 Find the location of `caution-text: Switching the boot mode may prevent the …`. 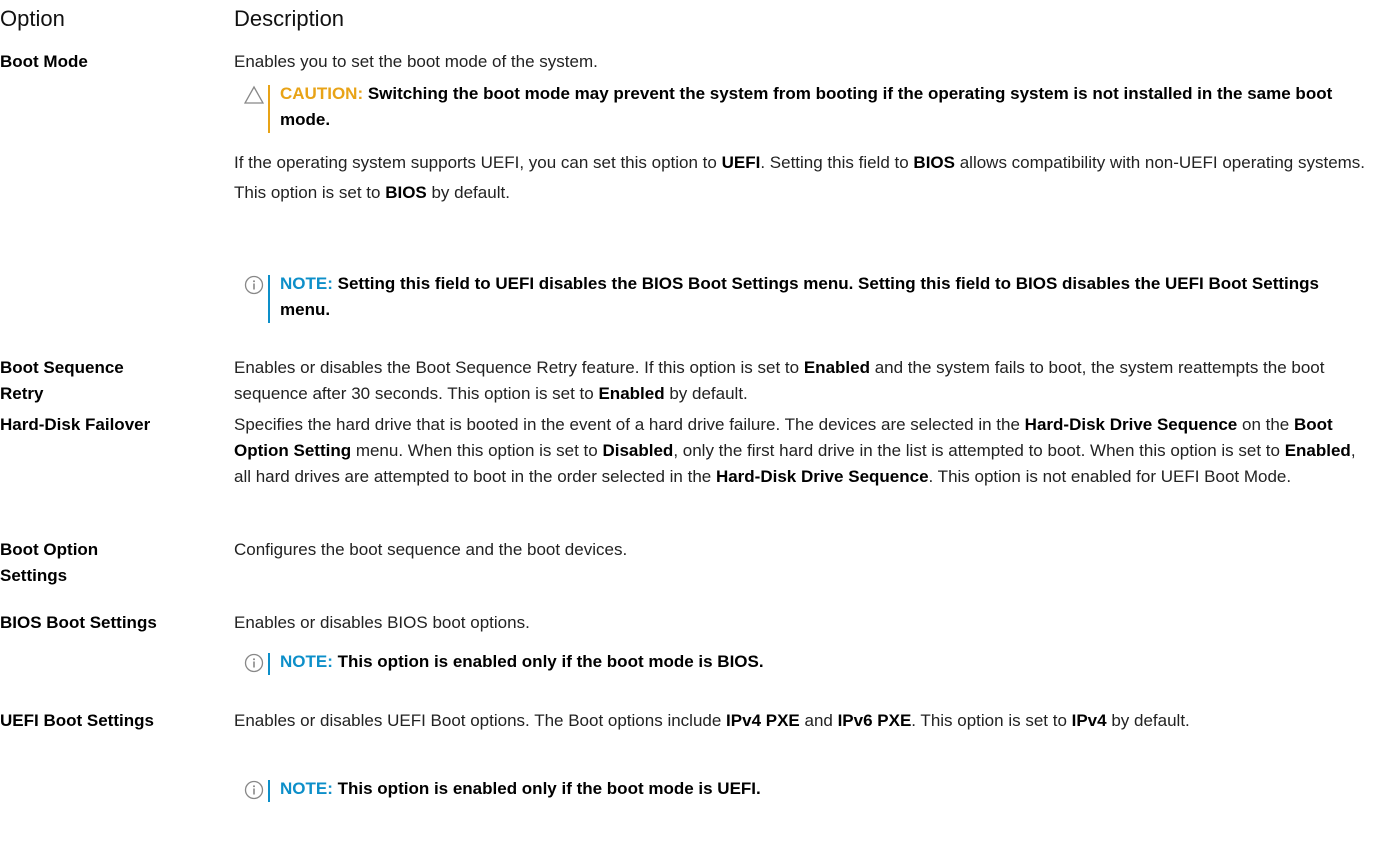

caution-text: Switching the boot mode may prevent the … is located at coordinates (806, 106).